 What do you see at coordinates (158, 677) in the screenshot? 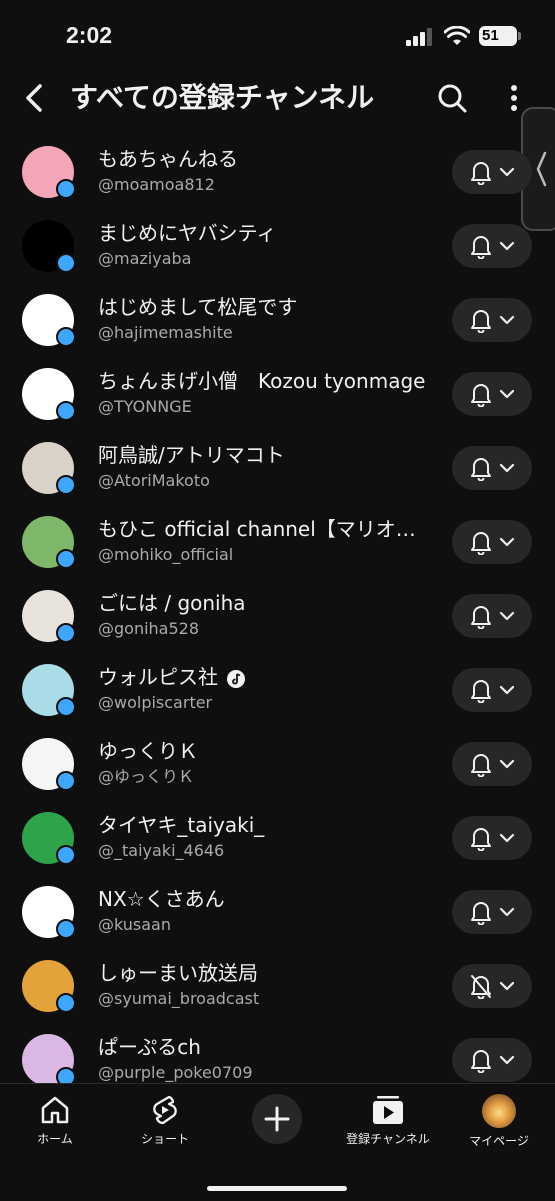
I see `channel-name-text: ウォルピス社` at bounding box center [158, 677].